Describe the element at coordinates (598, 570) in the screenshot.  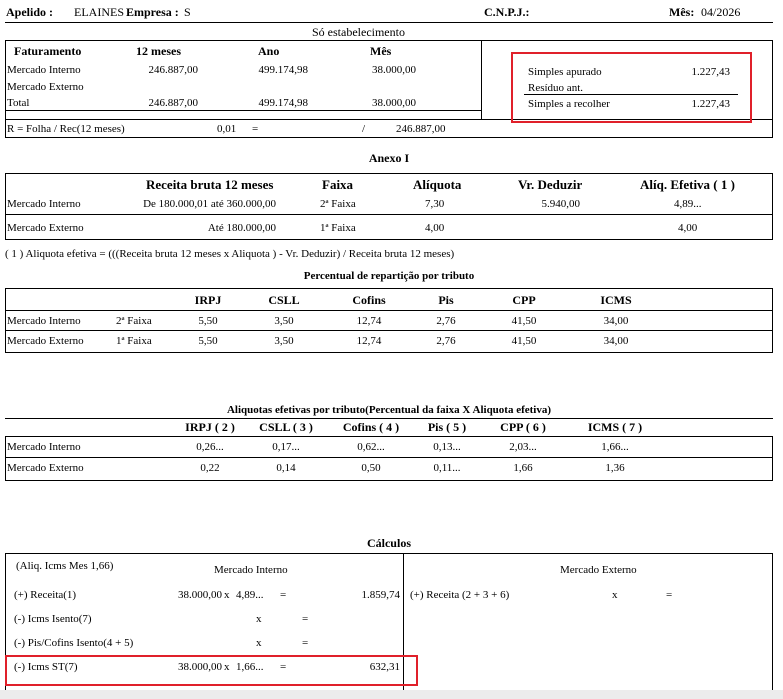
I see `me-header: Mercado Externo` at that location.